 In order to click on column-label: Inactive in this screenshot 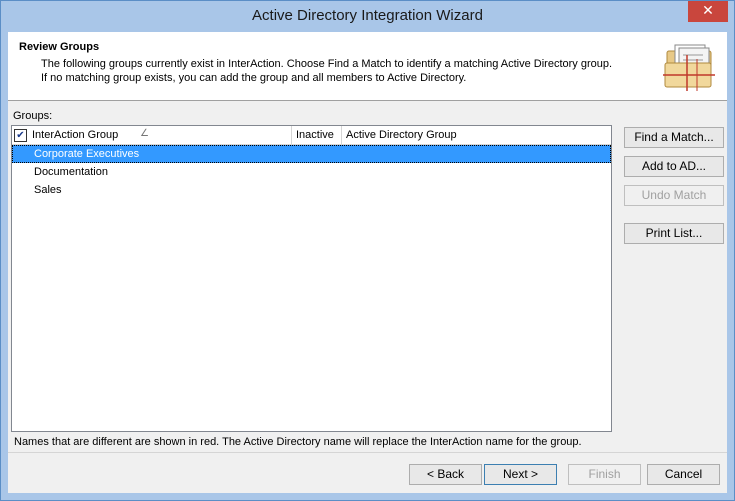, I will do `click(315, 135)`.